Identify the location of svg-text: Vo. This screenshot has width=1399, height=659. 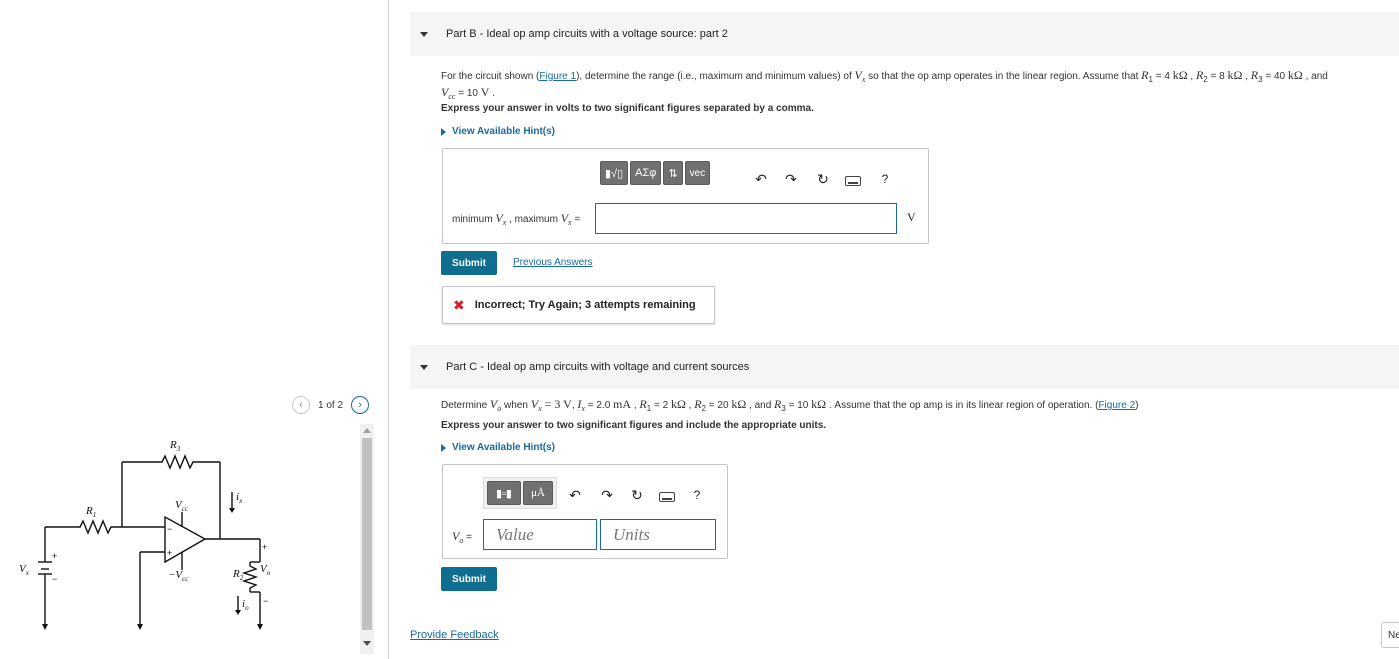
(265, 570).